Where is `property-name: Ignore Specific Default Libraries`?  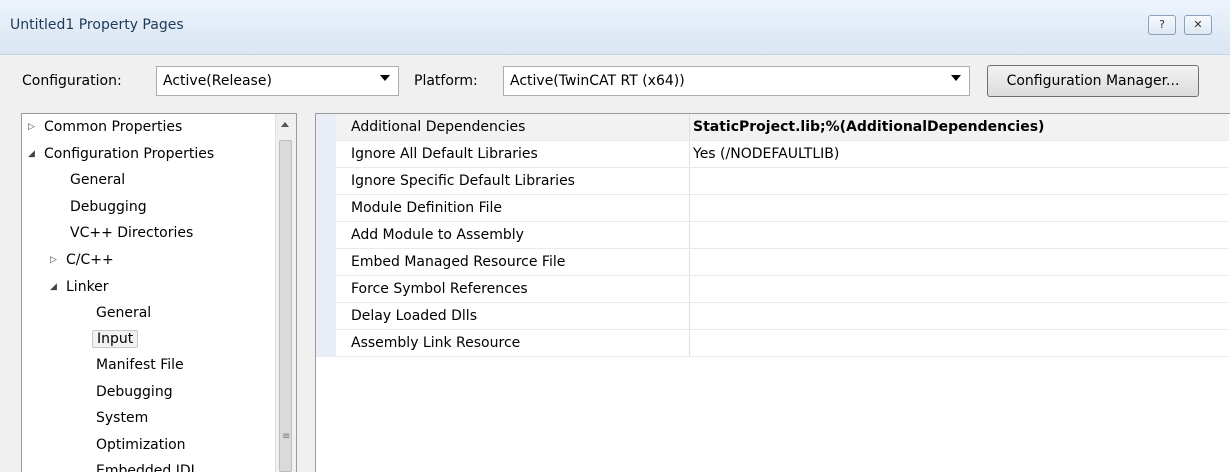 property-name: Ignore Specific Default Libraries is located at coordinates (463, 181).